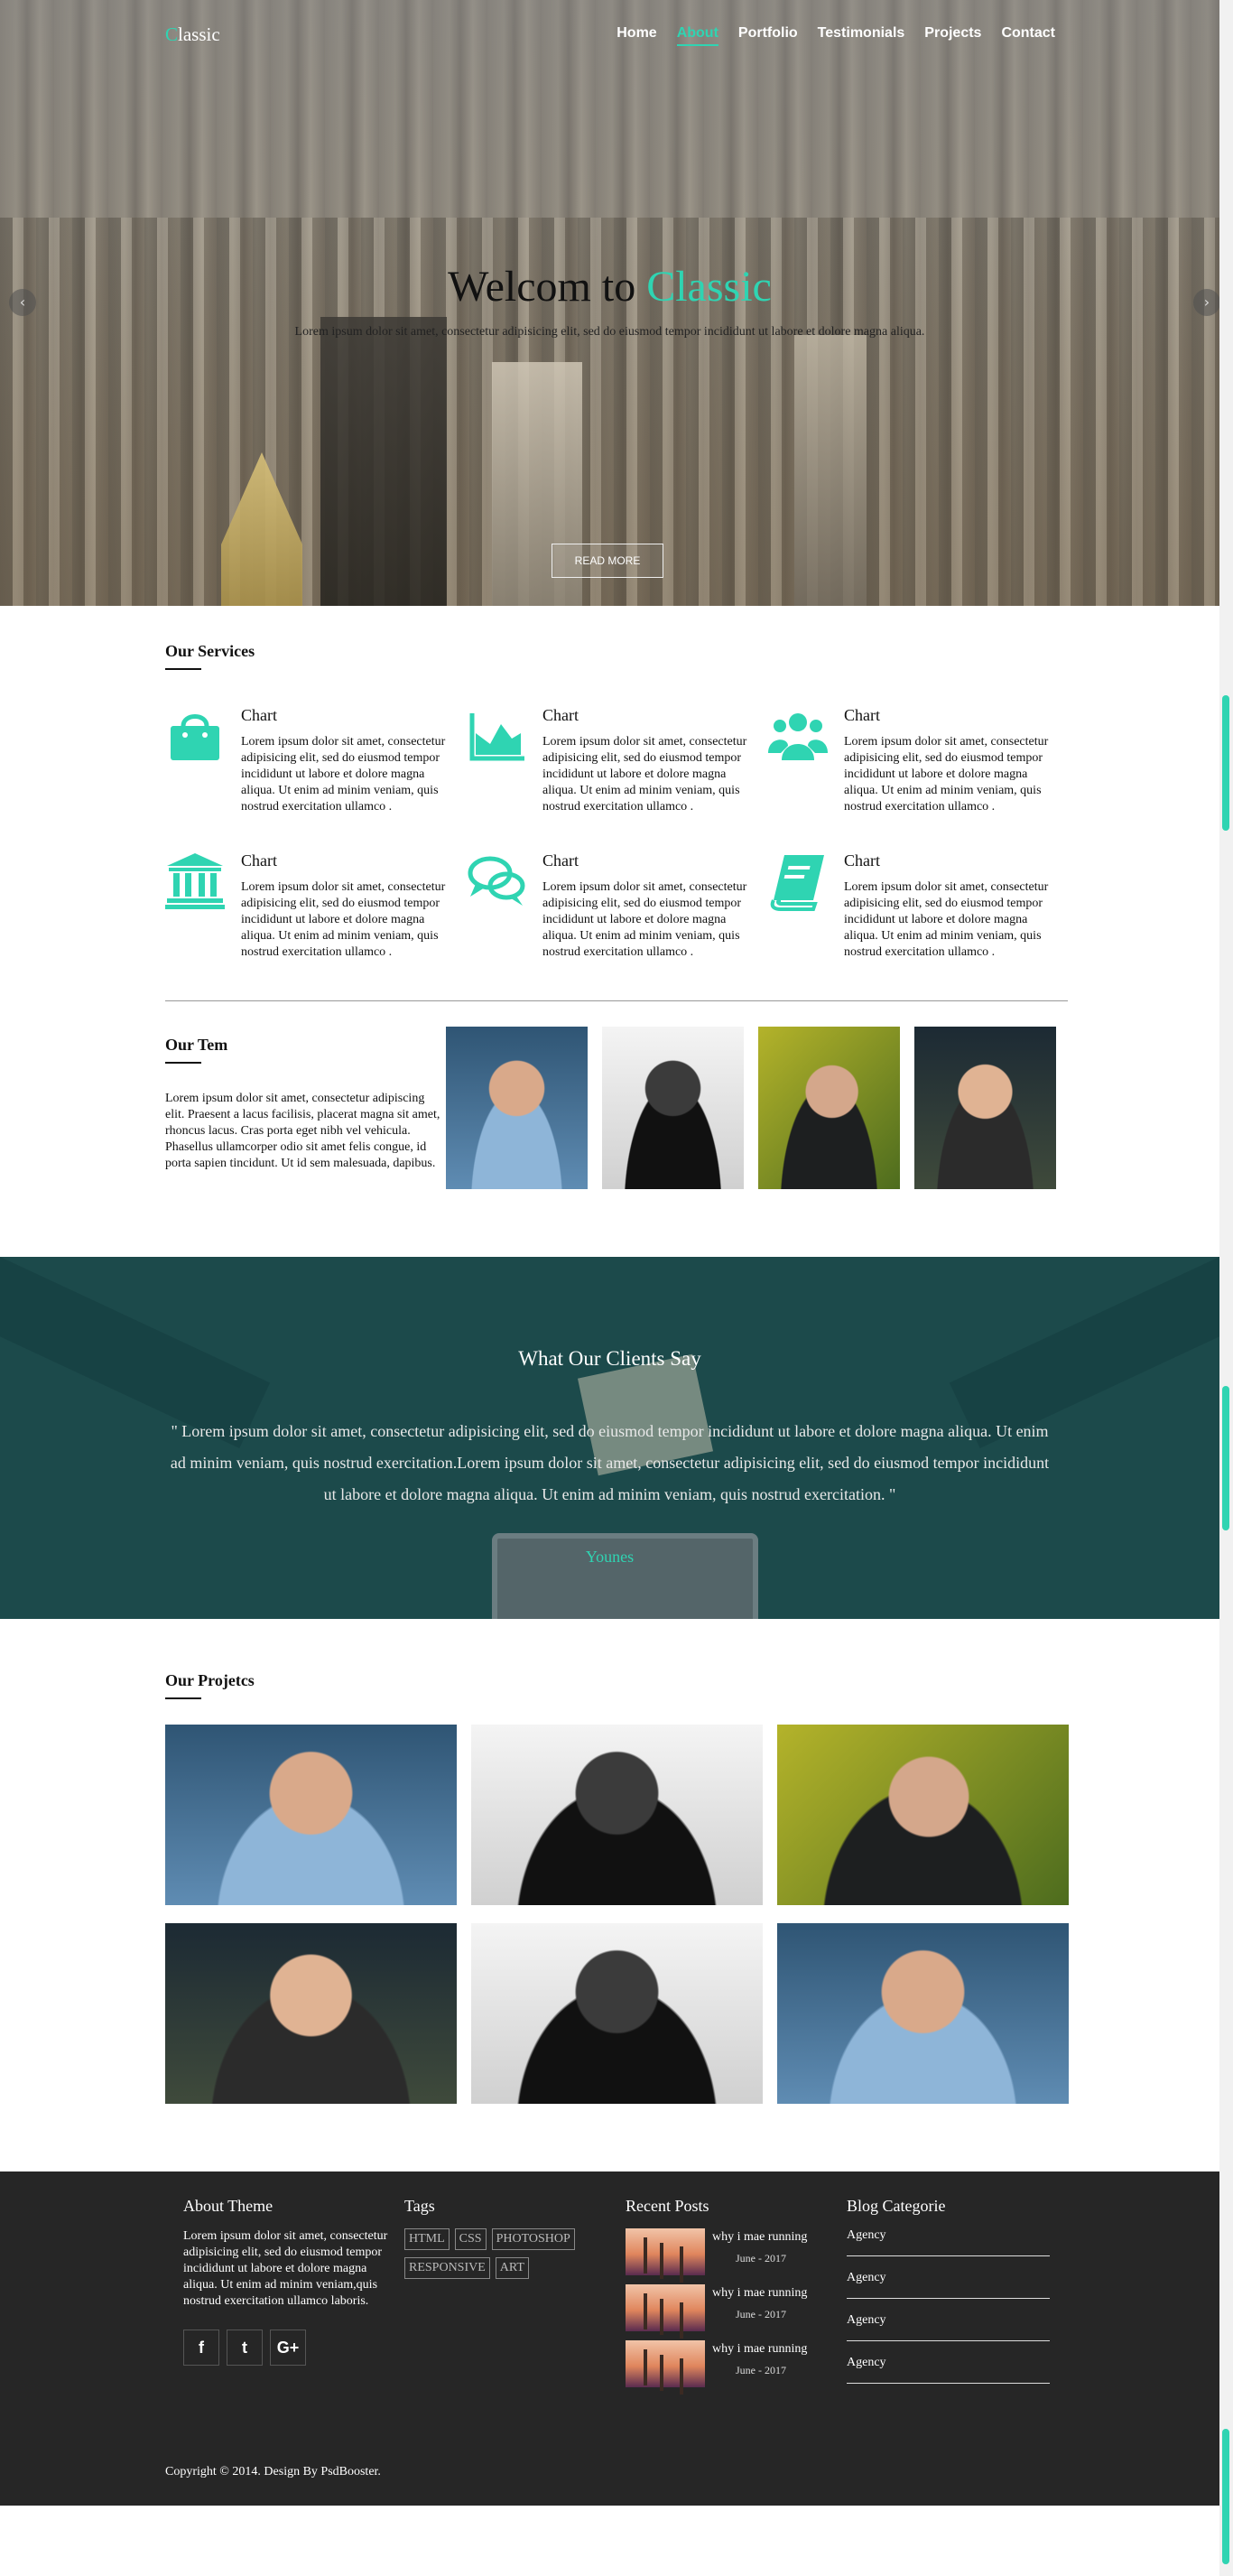  Describe the element at coordinates (797, 883) in the screenshot. I see `book-icon` at that location.